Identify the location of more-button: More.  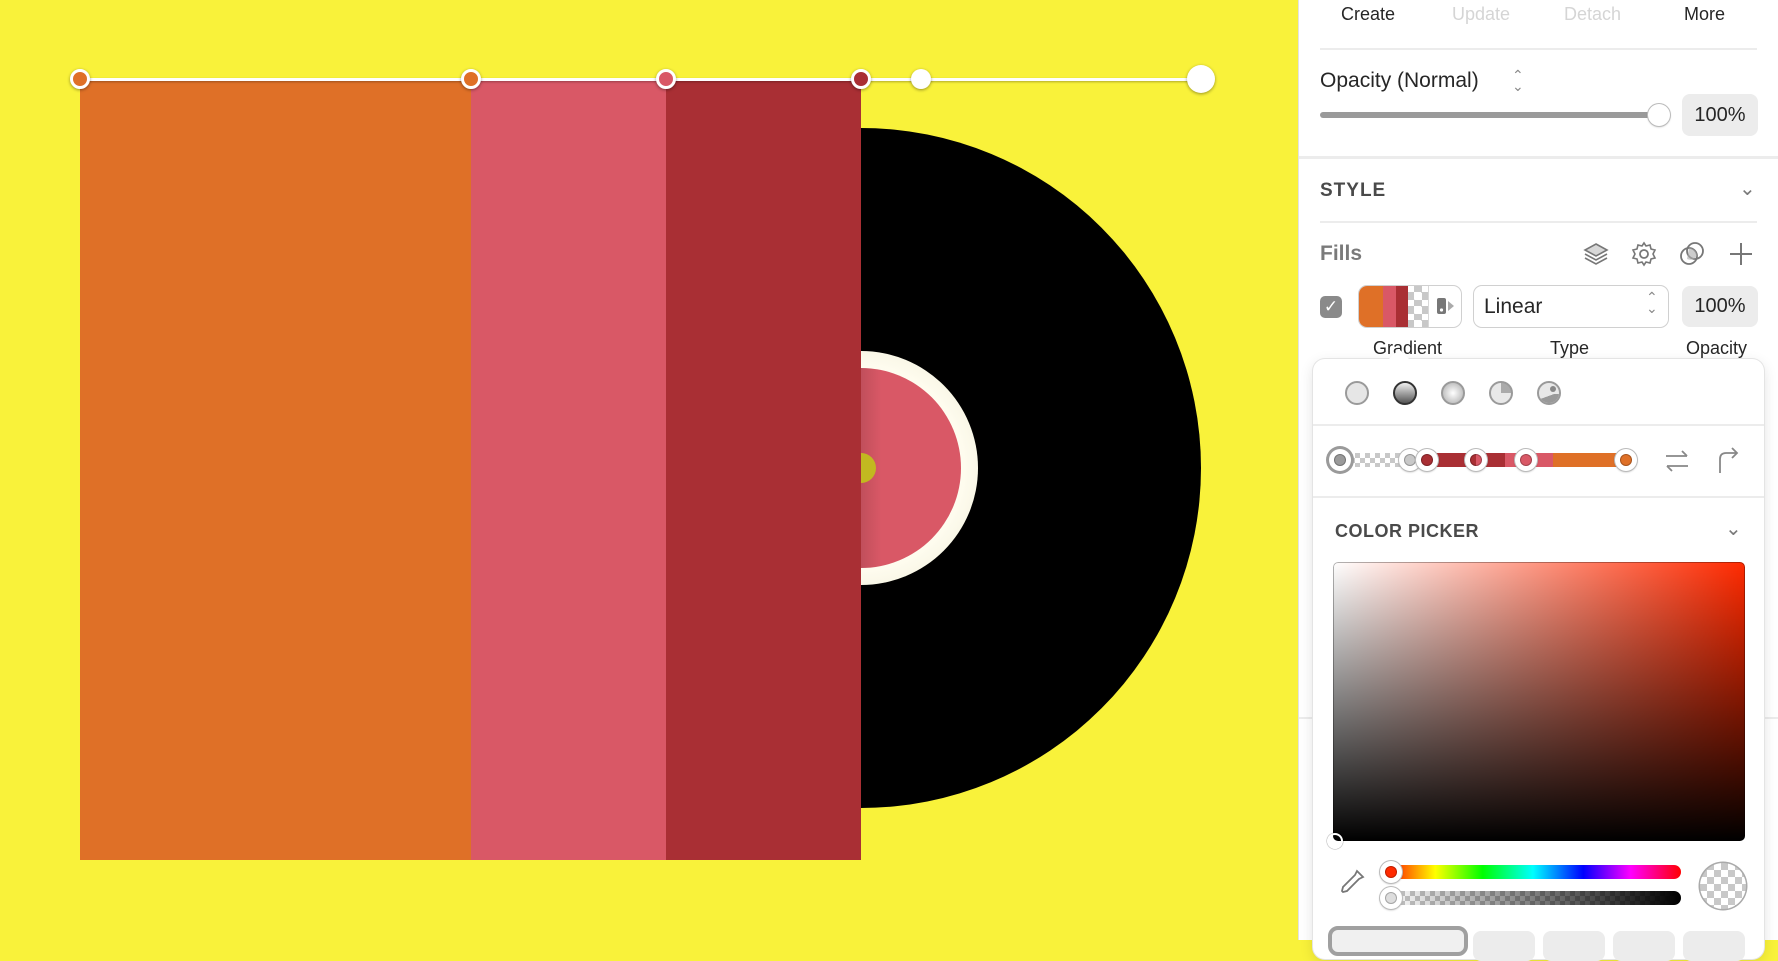
(1704, 14).